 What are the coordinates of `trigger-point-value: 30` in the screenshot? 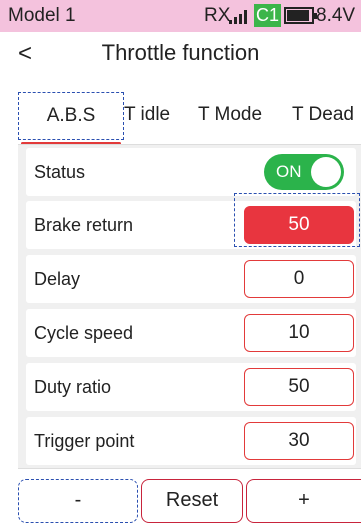 It's located at (299, 441).